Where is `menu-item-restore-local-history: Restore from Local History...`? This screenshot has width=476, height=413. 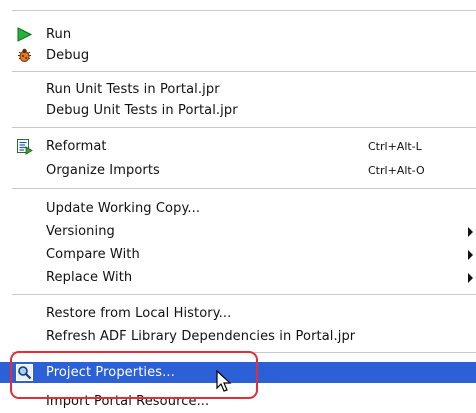
menu-item-restore-local-history: Restore from Local History... is located at coordinates (238, 313).